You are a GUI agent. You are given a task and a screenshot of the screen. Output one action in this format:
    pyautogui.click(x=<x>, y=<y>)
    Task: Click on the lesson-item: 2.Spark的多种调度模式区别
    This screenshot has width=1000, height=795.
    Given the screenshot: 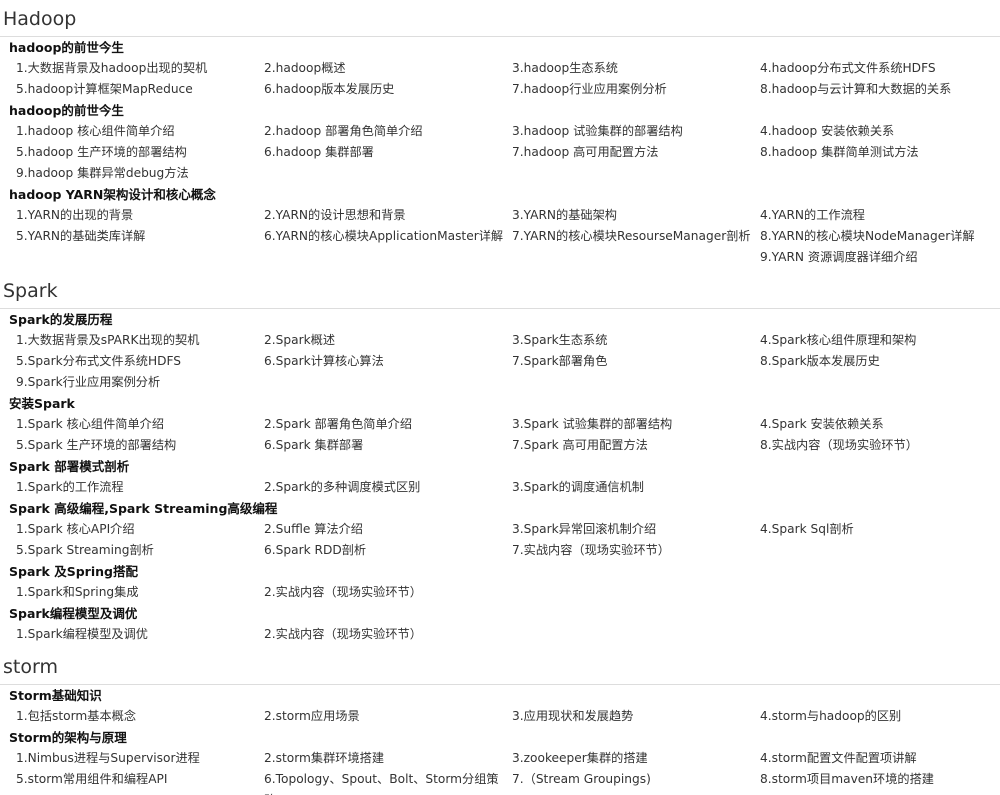 What is the action you would take?
    pyautogui.click(x=388, y=487)
    